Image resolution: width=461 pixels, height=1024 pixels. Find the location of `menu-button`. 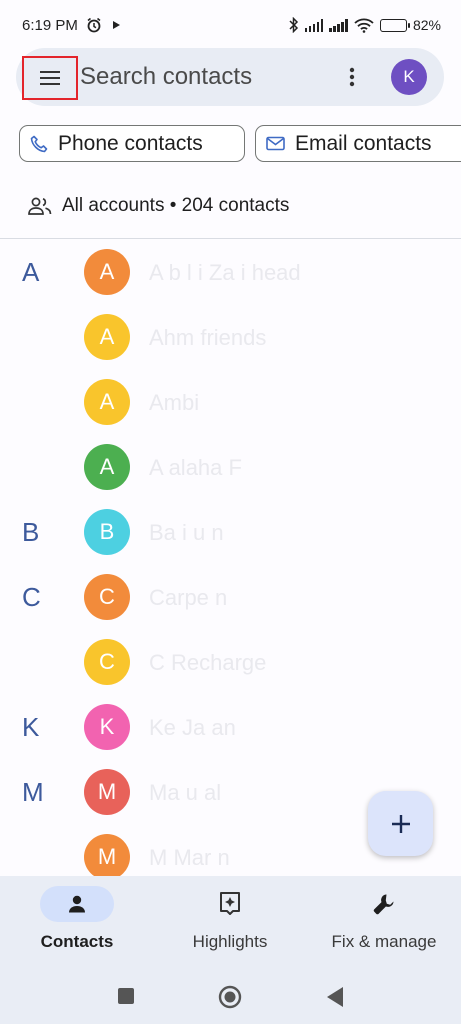

menu-button is located at coordinates (50, 78).